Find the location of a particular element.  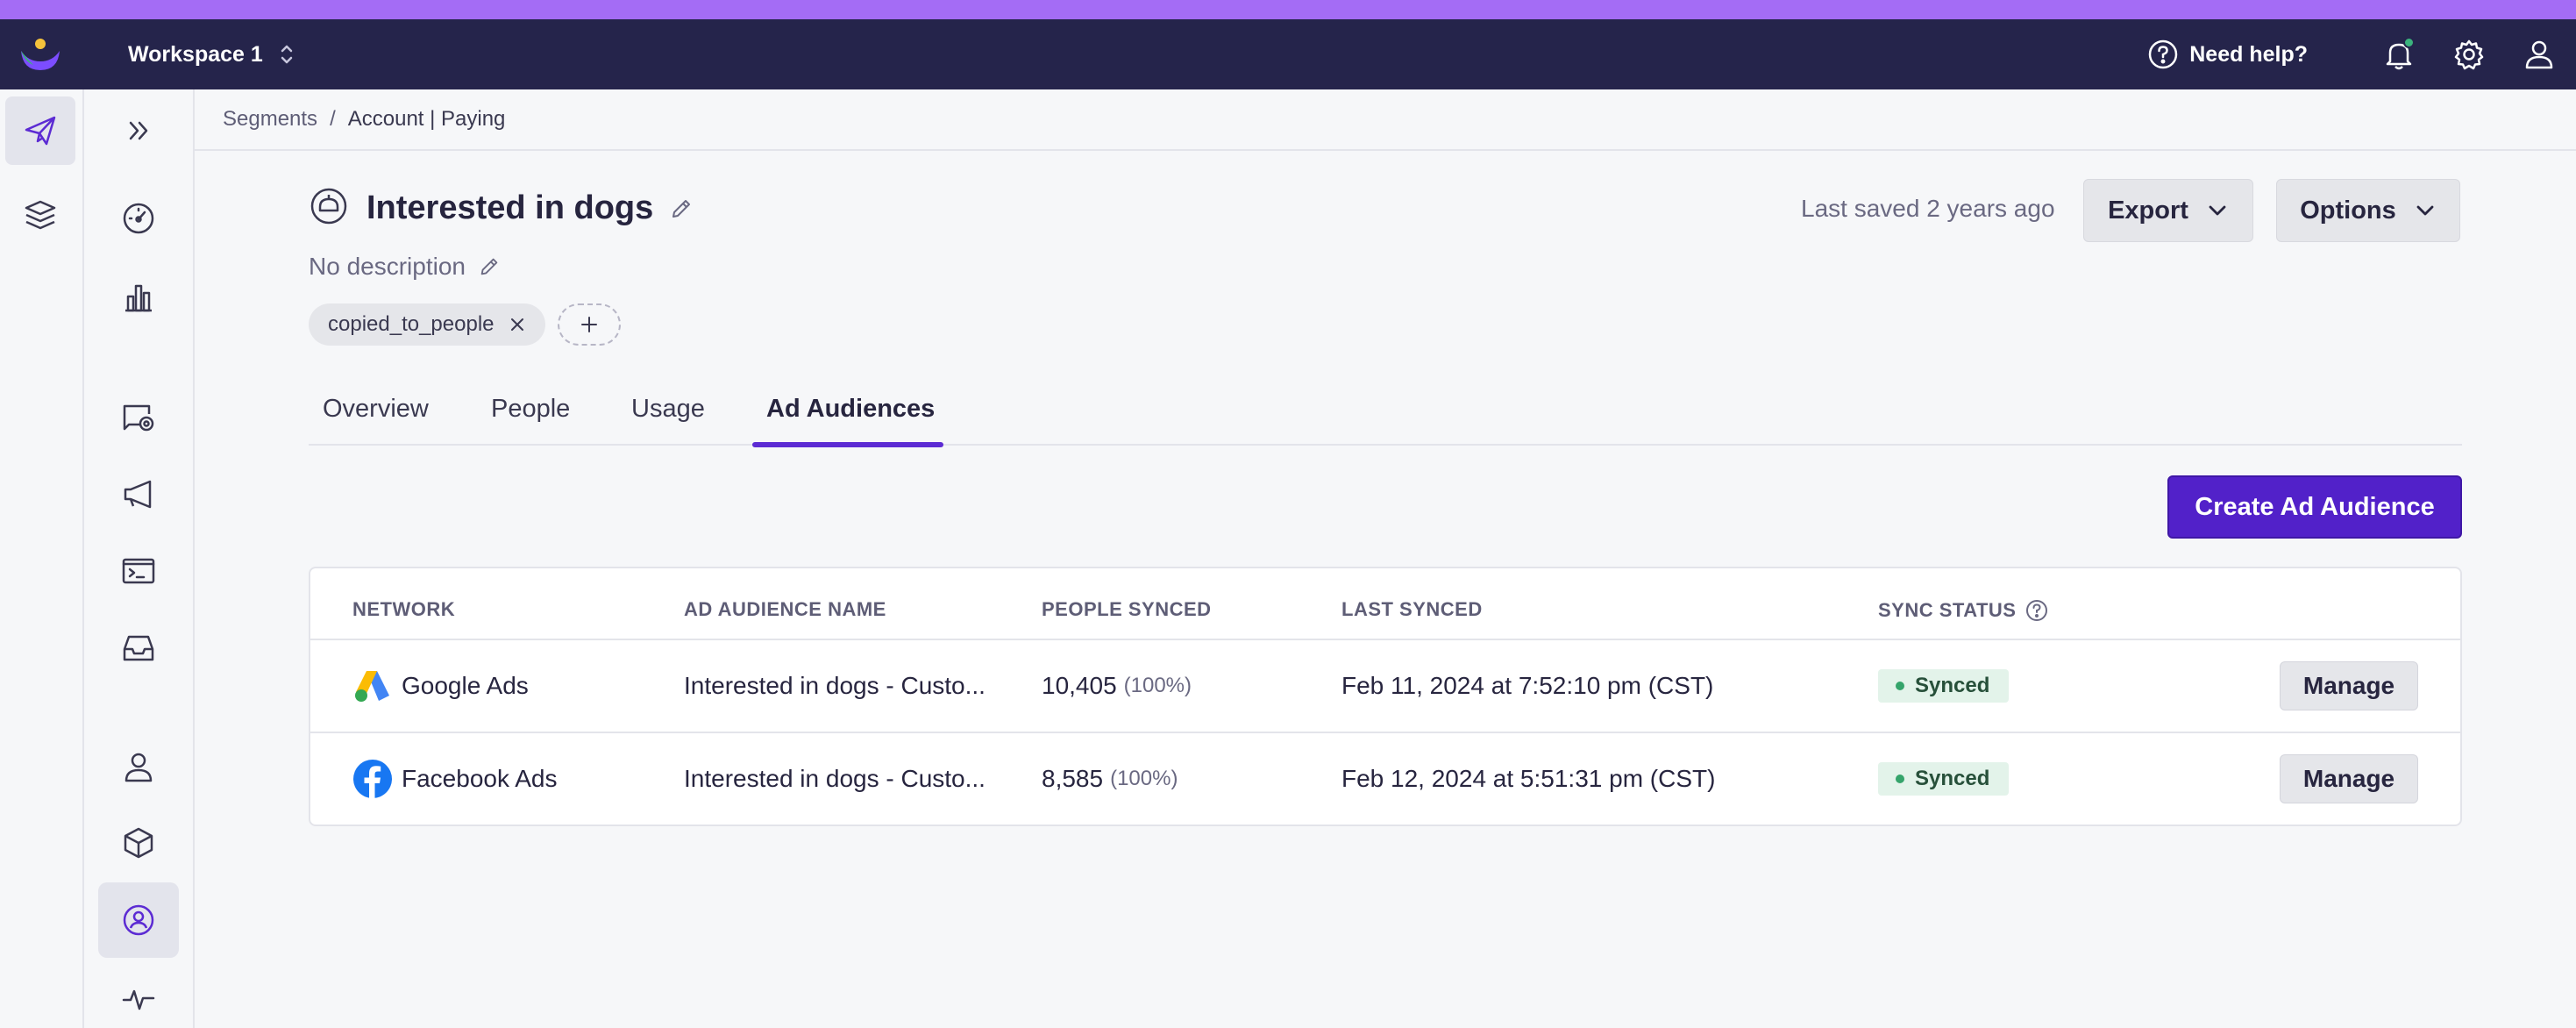

export-label: Export is located at coordinates (2148, 210).